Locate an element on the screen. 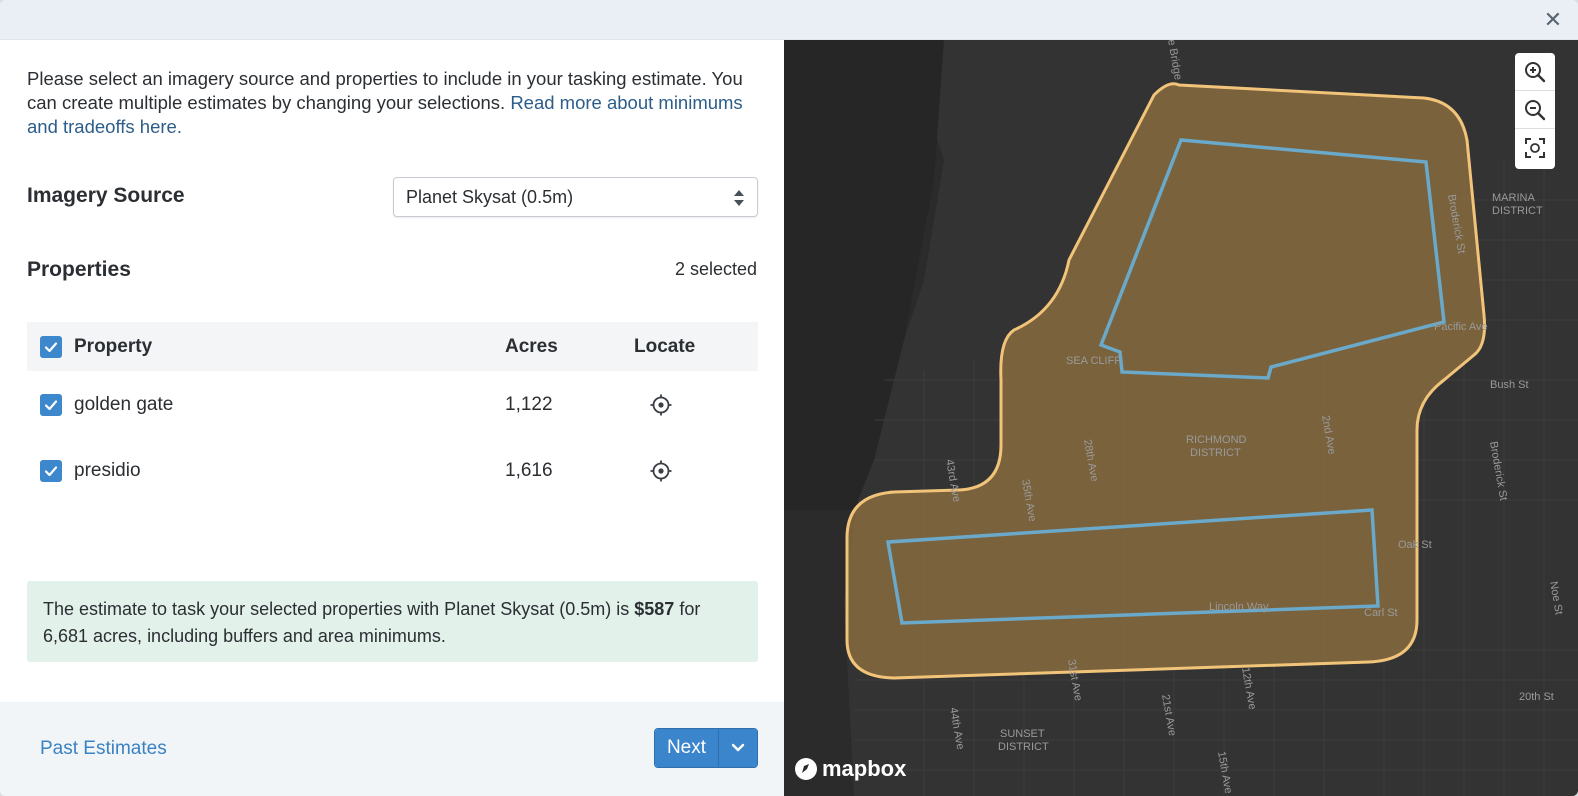 This screenshot has width=1578, height=796. fit-bounds-button is located at coordinates (1535, 148).